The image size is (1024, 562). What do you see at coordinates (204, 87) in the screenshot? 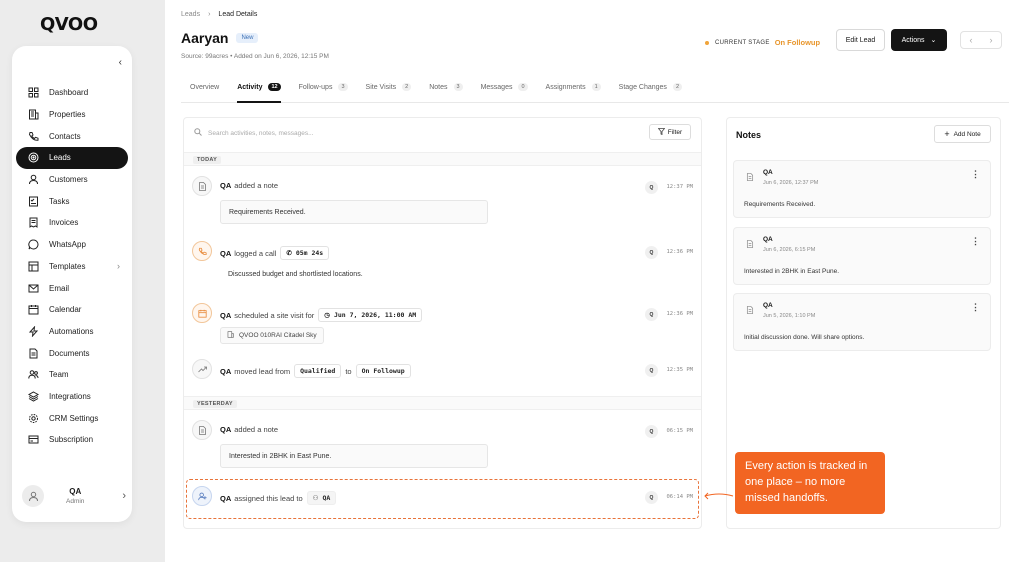
I see `tab-overview: Overview` at bounding box center [204, 87].